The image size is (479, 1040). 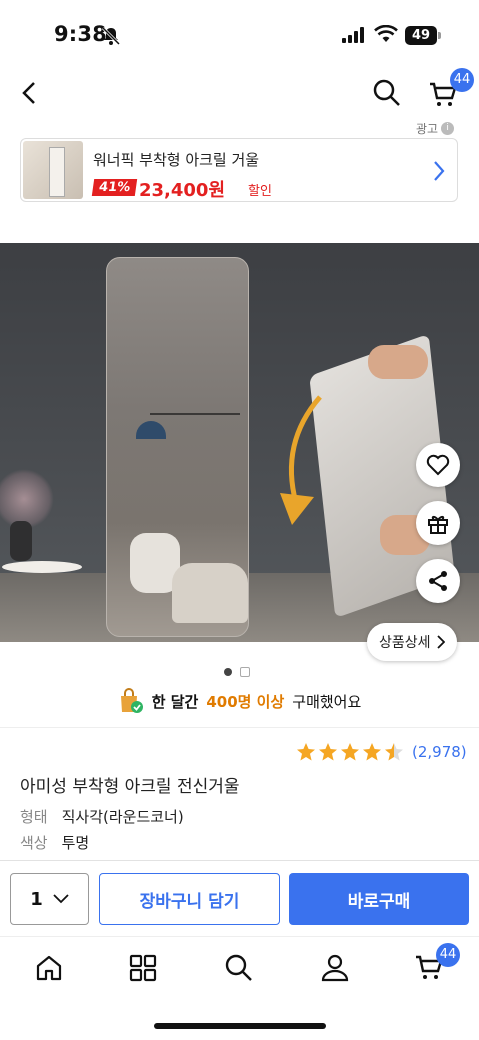 What do you see at coordinates (143, 968) in the screenshot?
I see `category-grid-icon` at bounding box center [143, 968].